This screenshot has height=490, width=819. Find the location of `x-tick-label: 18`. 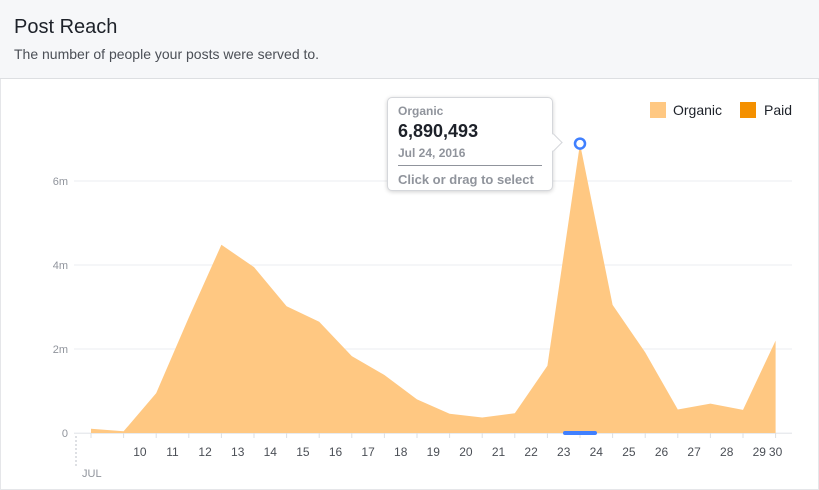

x-tick-label: 18 is located at coordinates (401, 452).